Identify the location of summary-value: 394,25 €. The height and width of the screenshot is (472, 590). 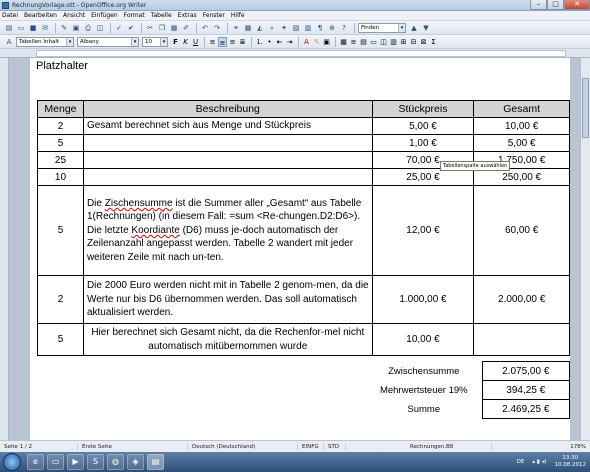
(526, 390).